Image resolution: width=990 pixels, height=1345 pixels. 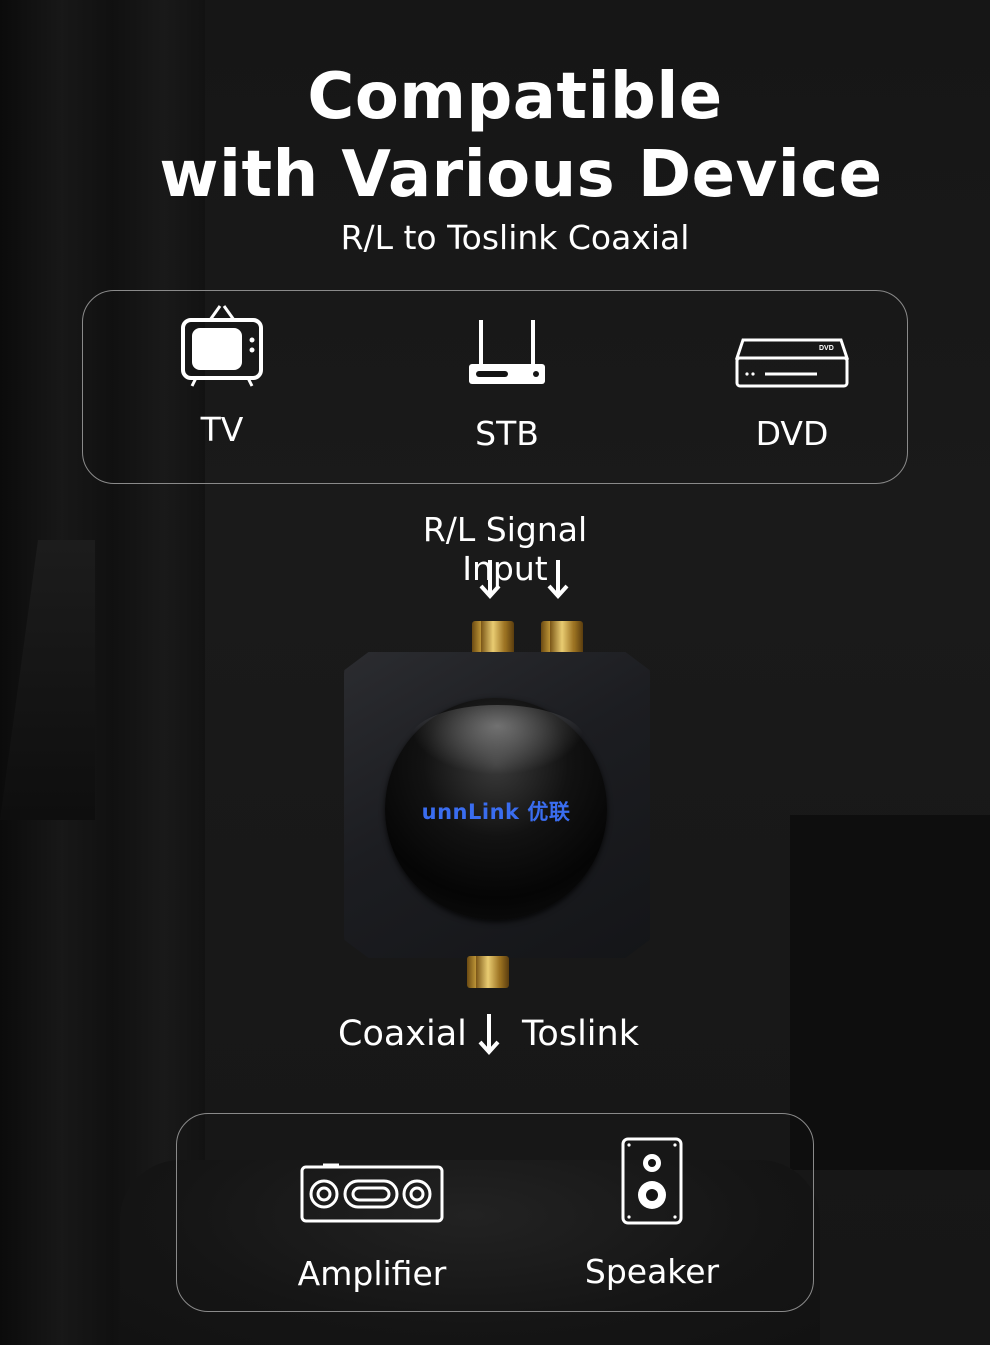 I want to click on source-dvd: DVD DVD, so click(x=792, y=394).